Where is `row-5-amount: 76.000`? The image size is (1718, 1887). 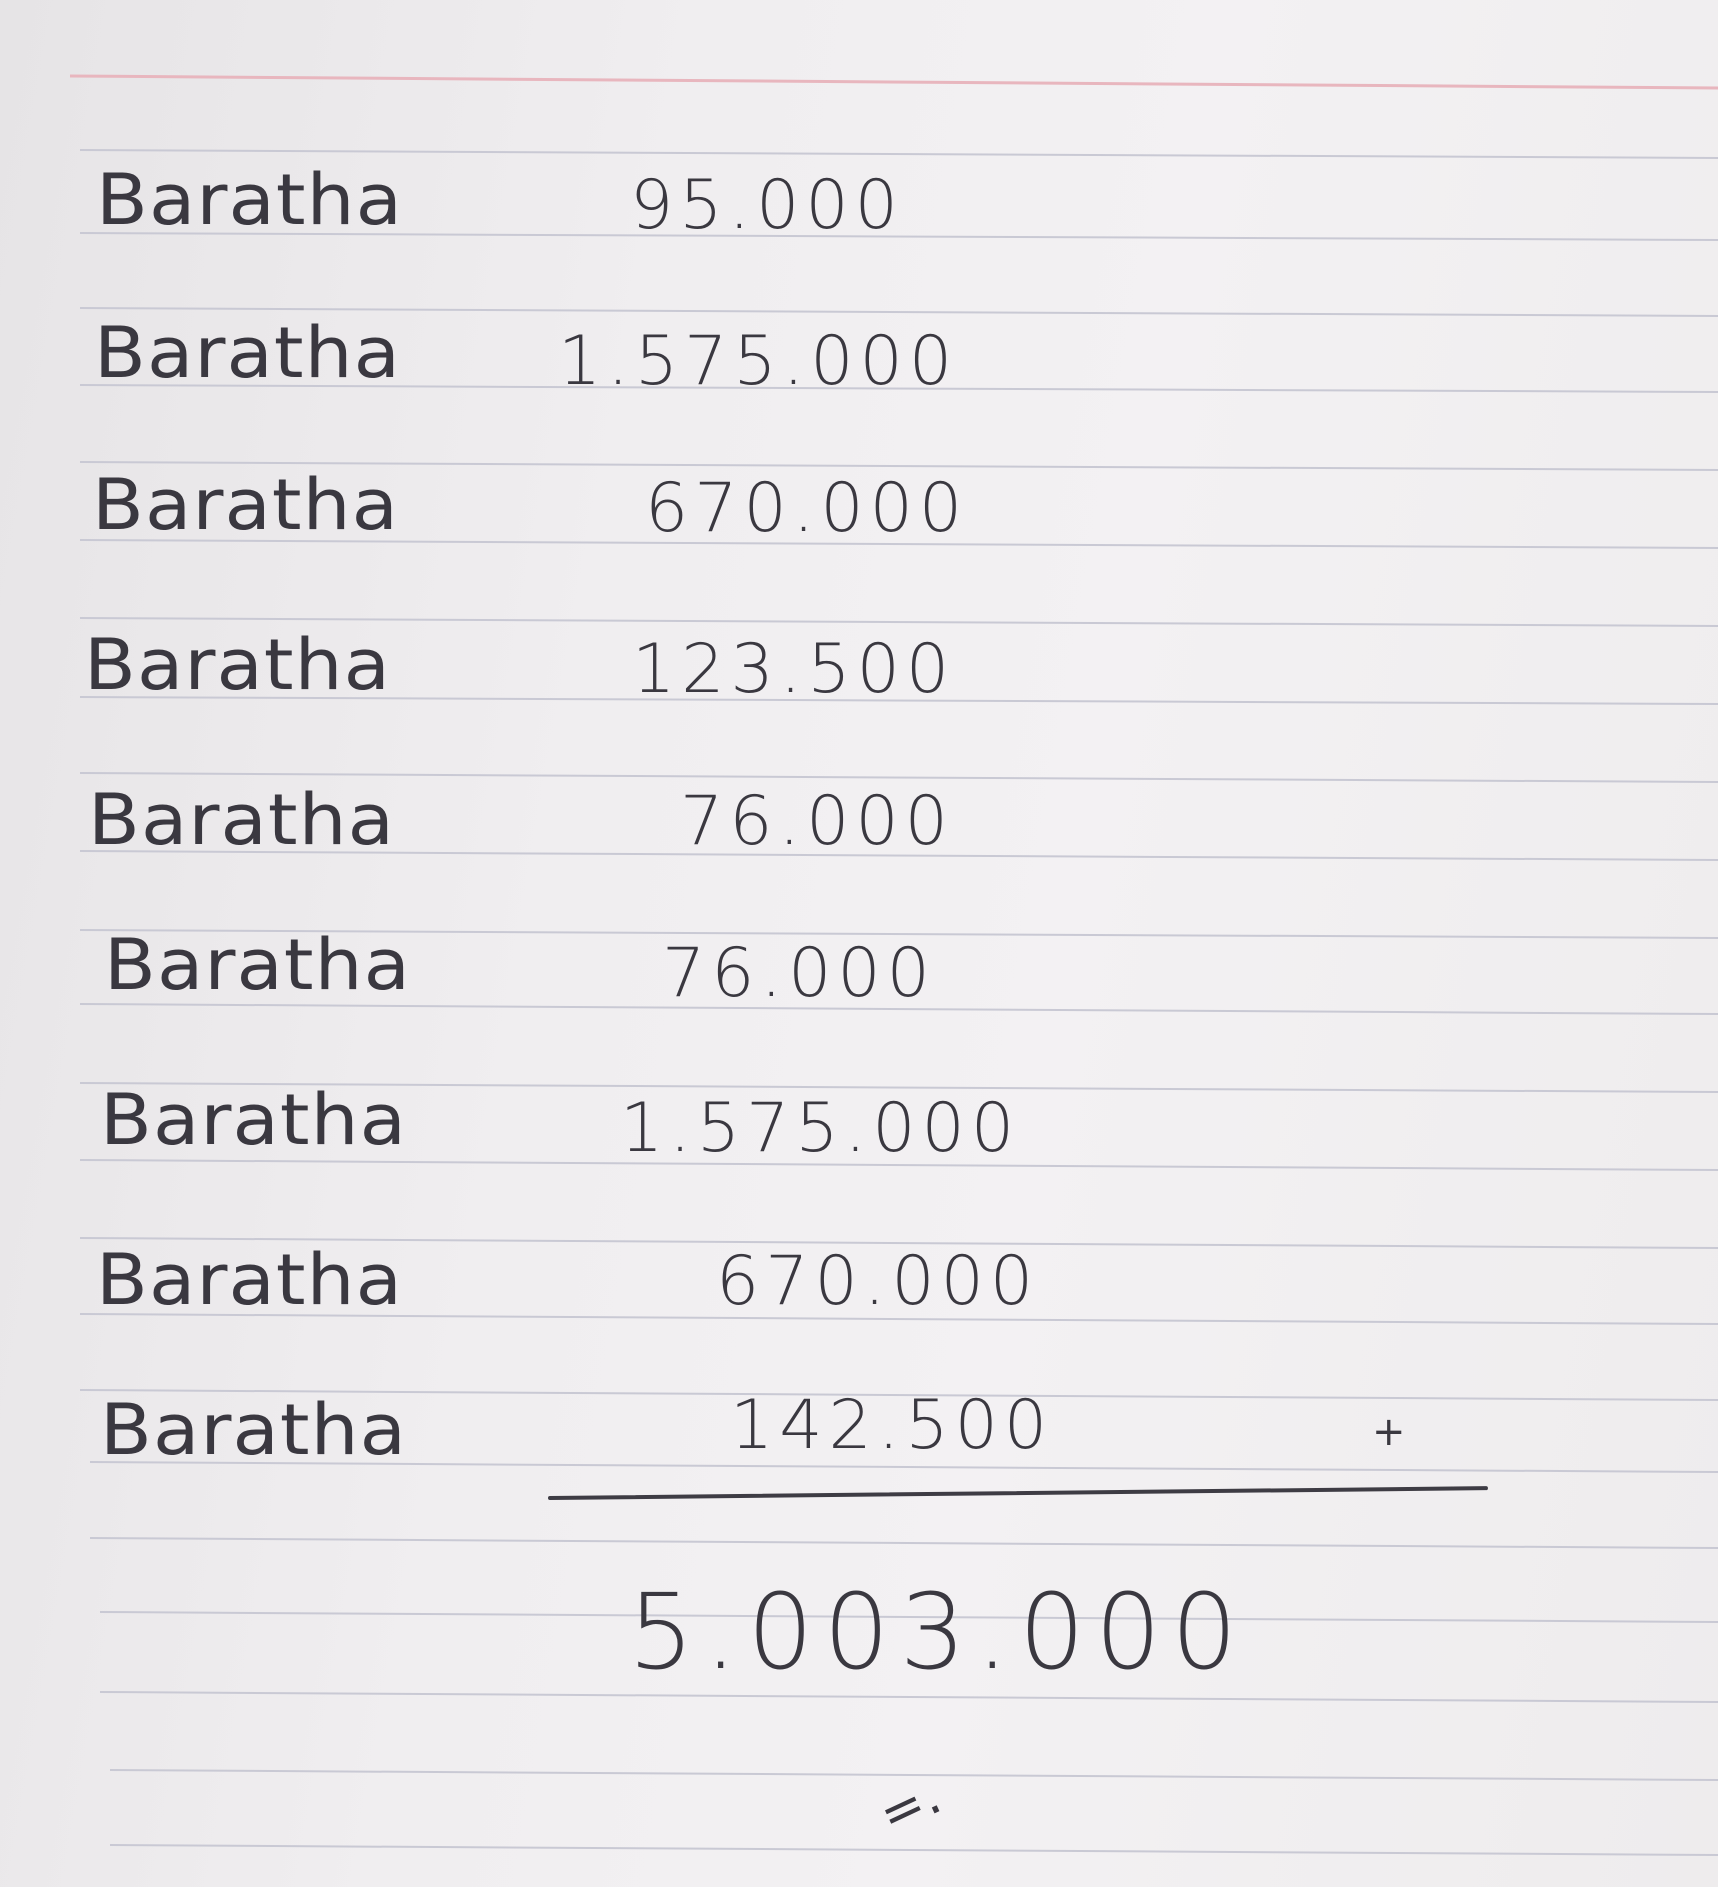
row-5-amount: 76.000 is located at coordinates (817, 821).